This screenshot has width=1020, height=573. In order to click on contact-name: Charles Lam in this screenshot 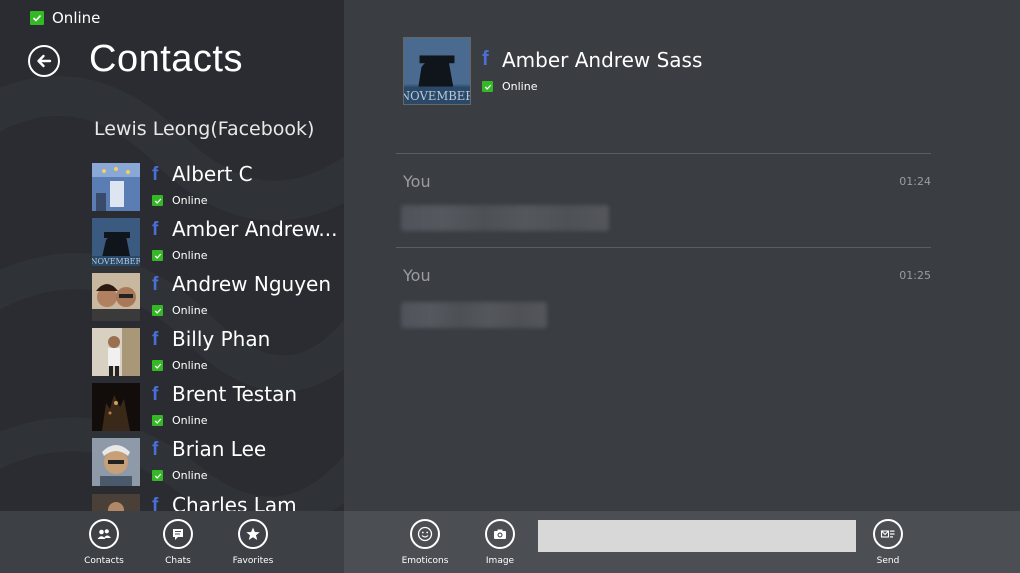, I will do `click(234, 502)`.